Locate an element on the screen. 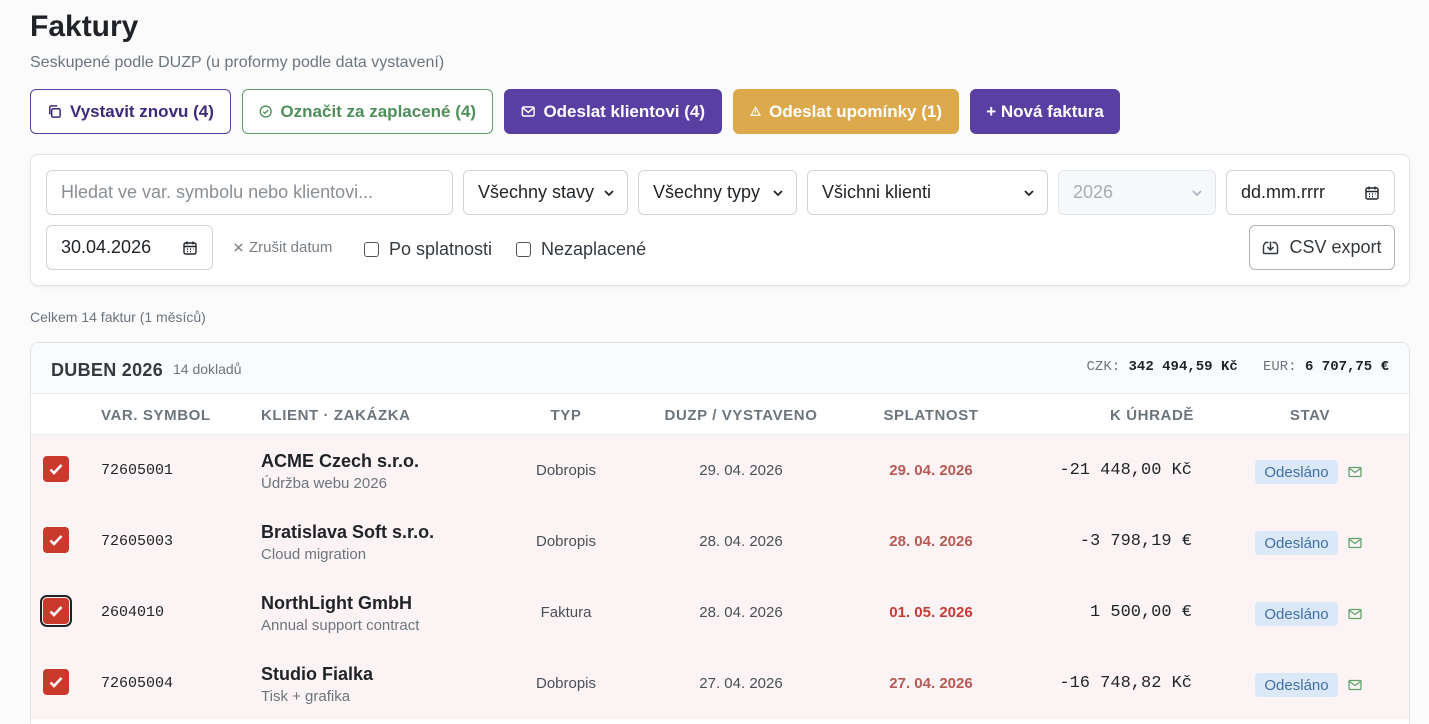  column-header: DUZP / VYSTAVENO is located at coordinates (741, 415).